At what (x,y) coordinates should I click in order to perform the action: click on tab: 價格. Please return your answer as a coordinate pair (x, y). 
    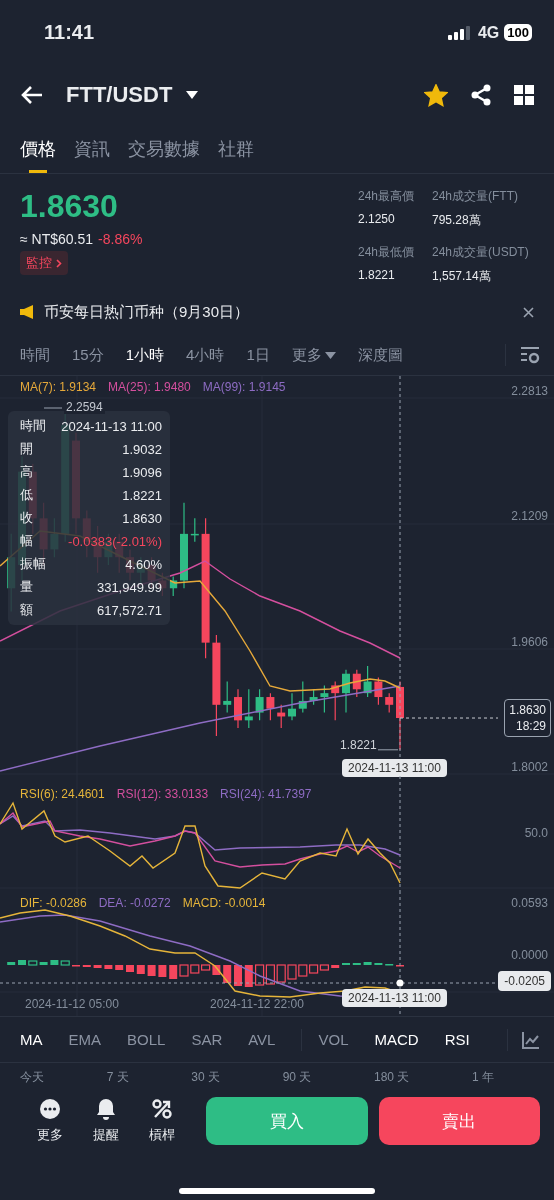
    Looking at the image, I should click on (38, 149).